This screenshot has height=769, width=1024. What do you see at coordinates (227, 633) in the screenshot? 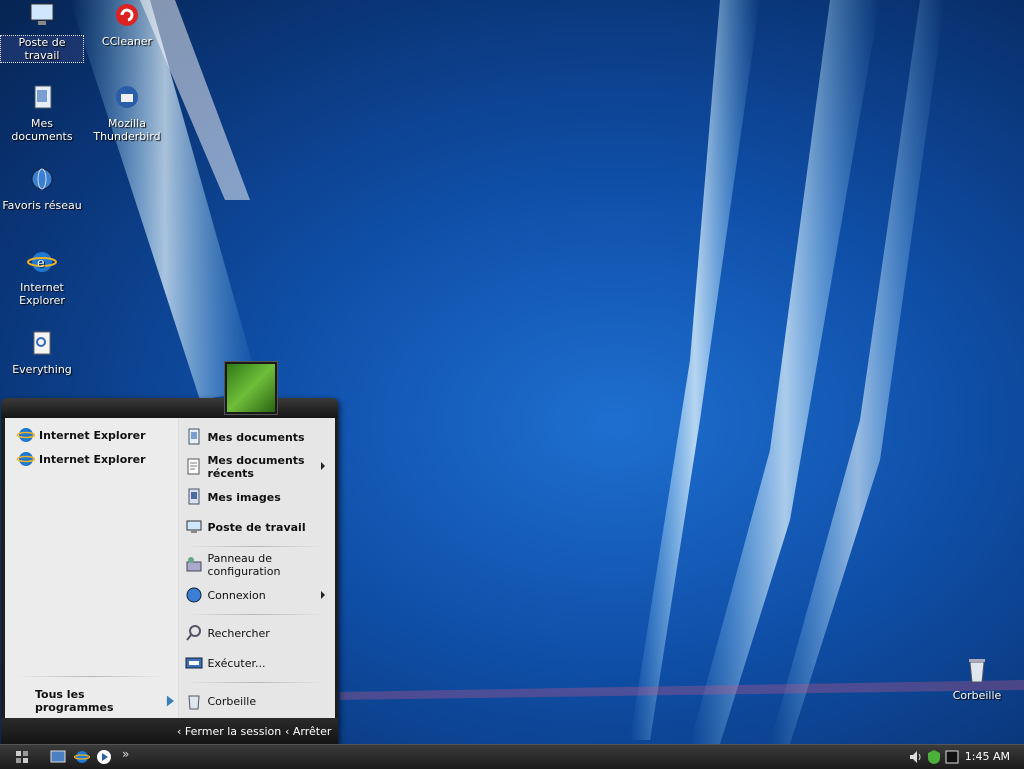
I see `right-item-rechercher: Rechercher` at bounding box center [227, 633].